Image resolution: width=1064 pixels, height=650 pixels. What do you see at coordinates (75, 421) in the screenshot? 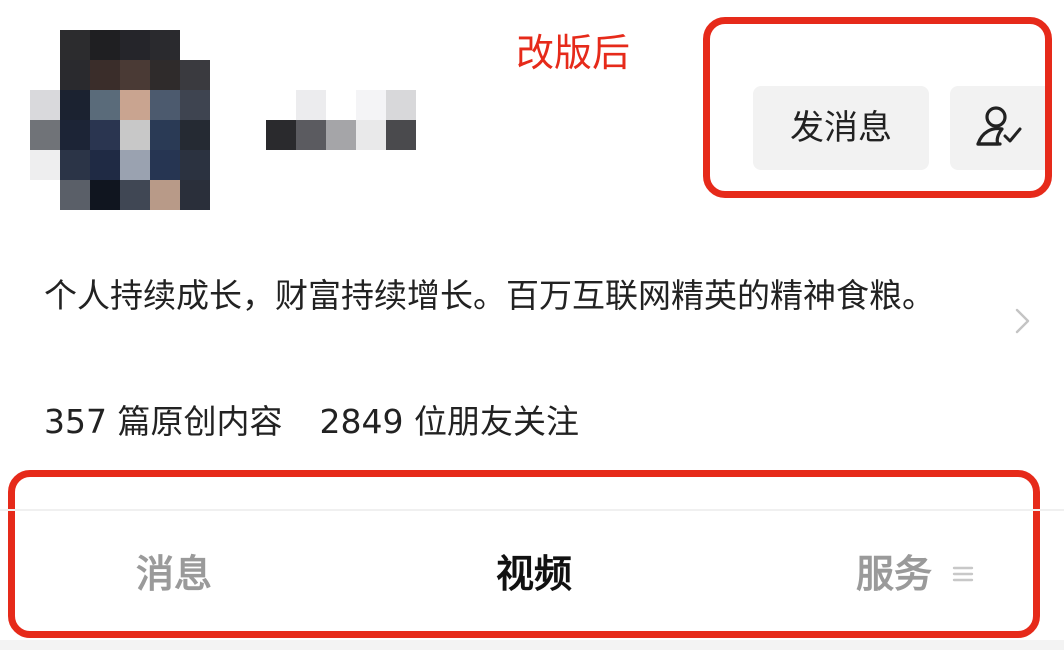
I see `articles-count: 357` at bounding box center [75, 421].